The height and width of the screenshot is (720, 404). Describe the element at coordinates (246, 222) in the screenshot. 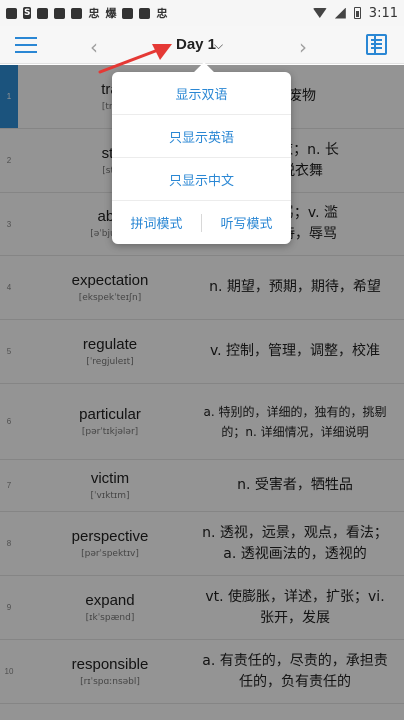

I see `dictation-mode-button: 听写模式` at that location.